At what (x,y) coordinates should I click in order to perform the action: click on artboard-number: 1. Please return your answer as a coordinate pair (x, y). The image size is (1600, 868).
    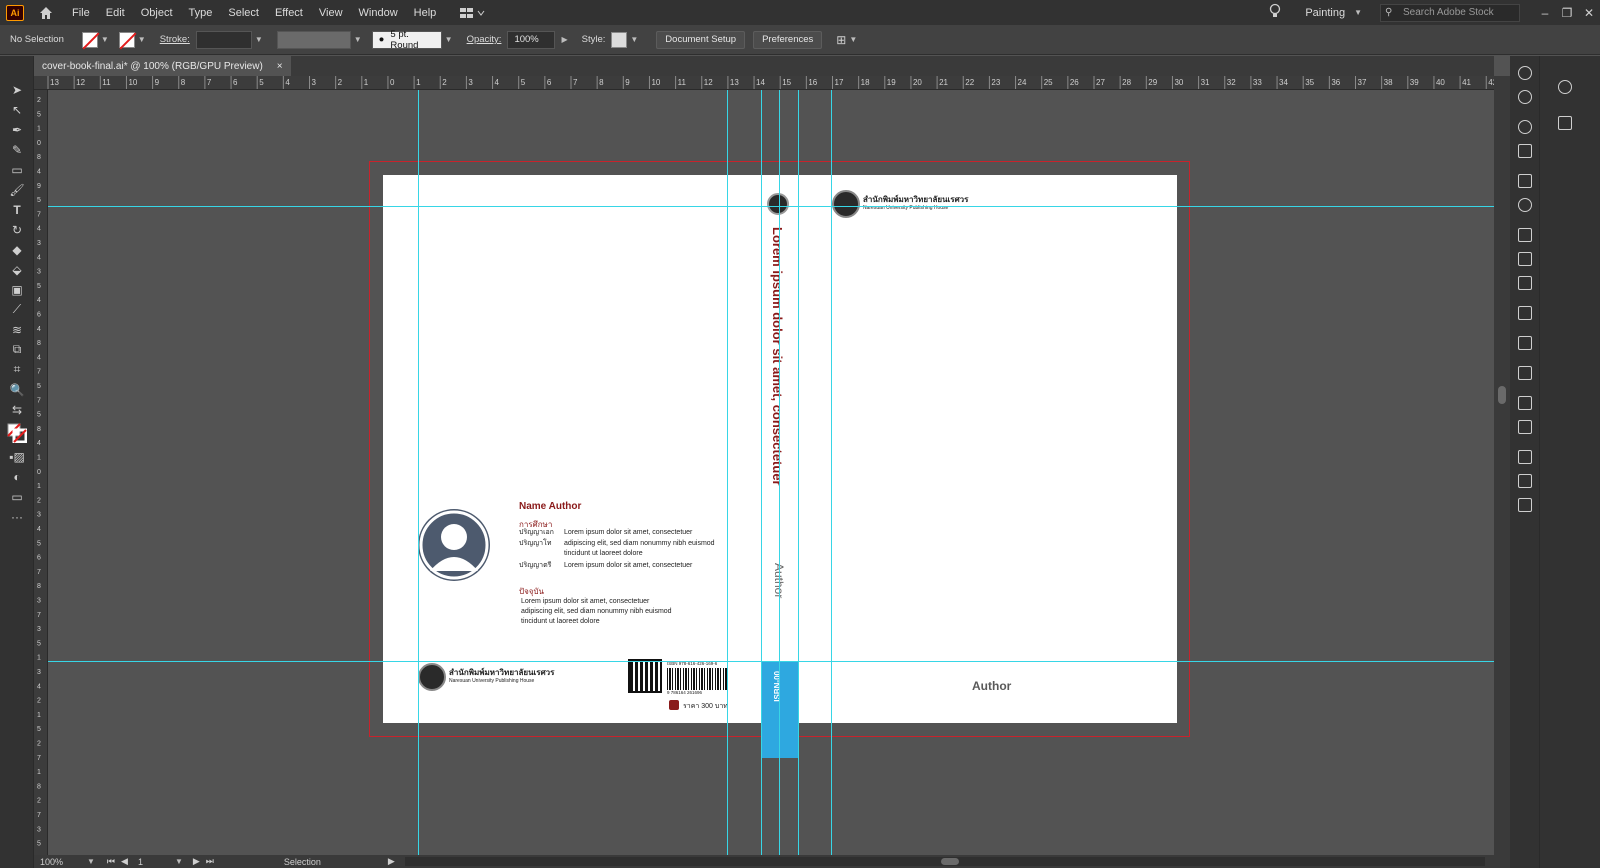
    Looking at the image, I should click on (155, 862).